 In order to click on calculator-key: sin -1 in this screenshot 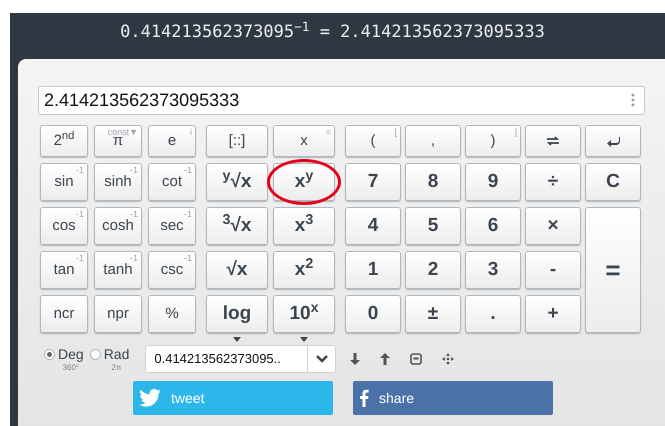, I will do `click(64, 182)`.